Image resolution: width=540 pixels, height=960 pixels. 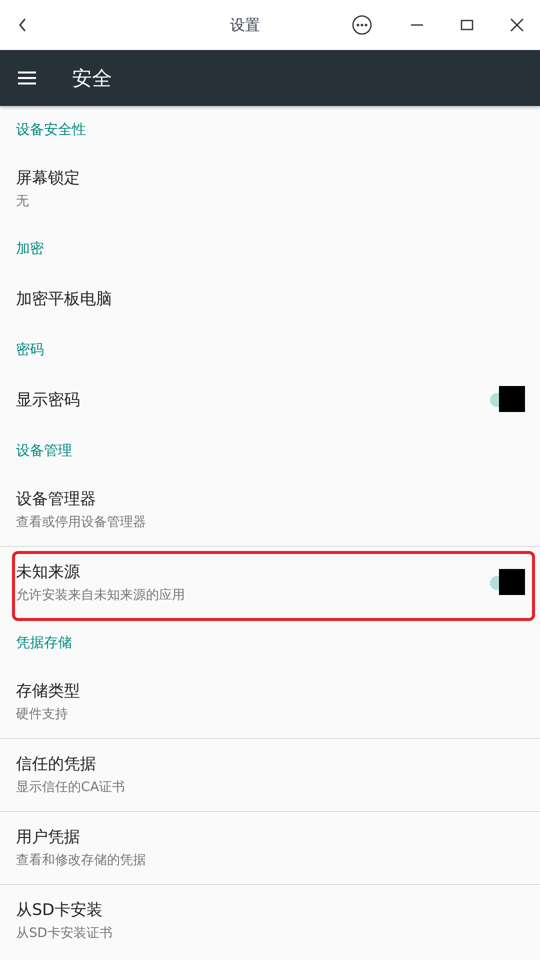 I want to click on item-summary: 无, so click(x=23, y=201).